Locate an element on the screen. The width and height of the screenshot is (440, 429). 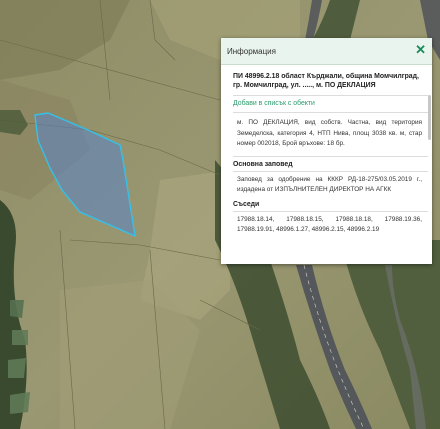
order-heading: Основна заповед is located at coordinates (263, 164).